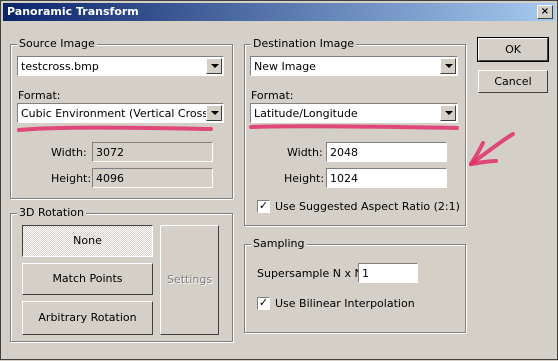 The image size is (558, 361). I want to click on annotation-underline-source, so click(115, 128).